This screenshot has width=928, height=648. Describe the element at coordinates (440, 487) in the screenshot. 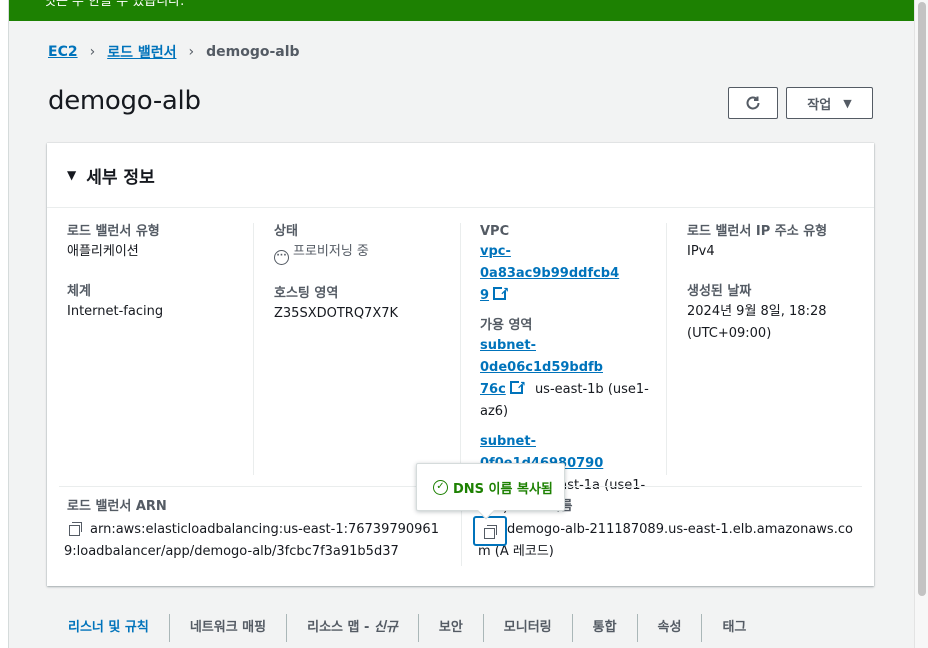

I see `check-circle-icon: ✓` at that location.